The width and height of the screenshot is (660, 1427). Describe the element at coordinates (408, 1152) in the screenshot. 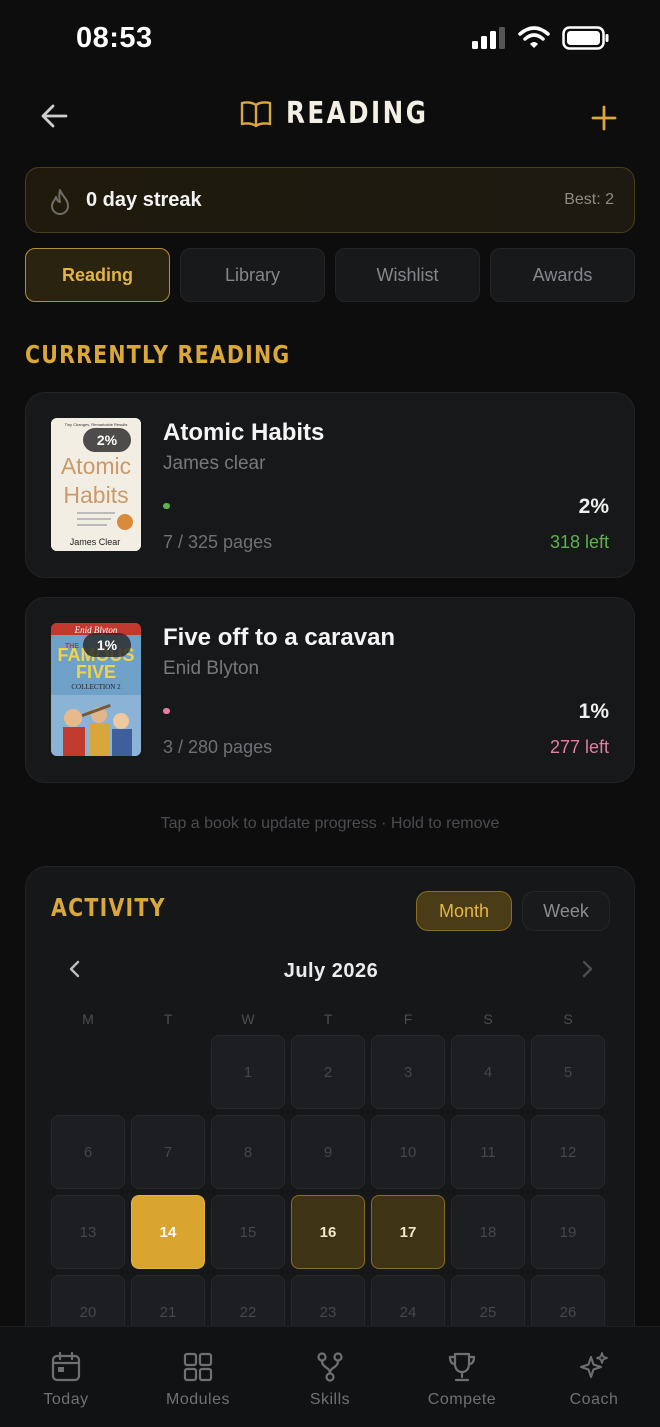

I see `calendar-day: 10` at that location.